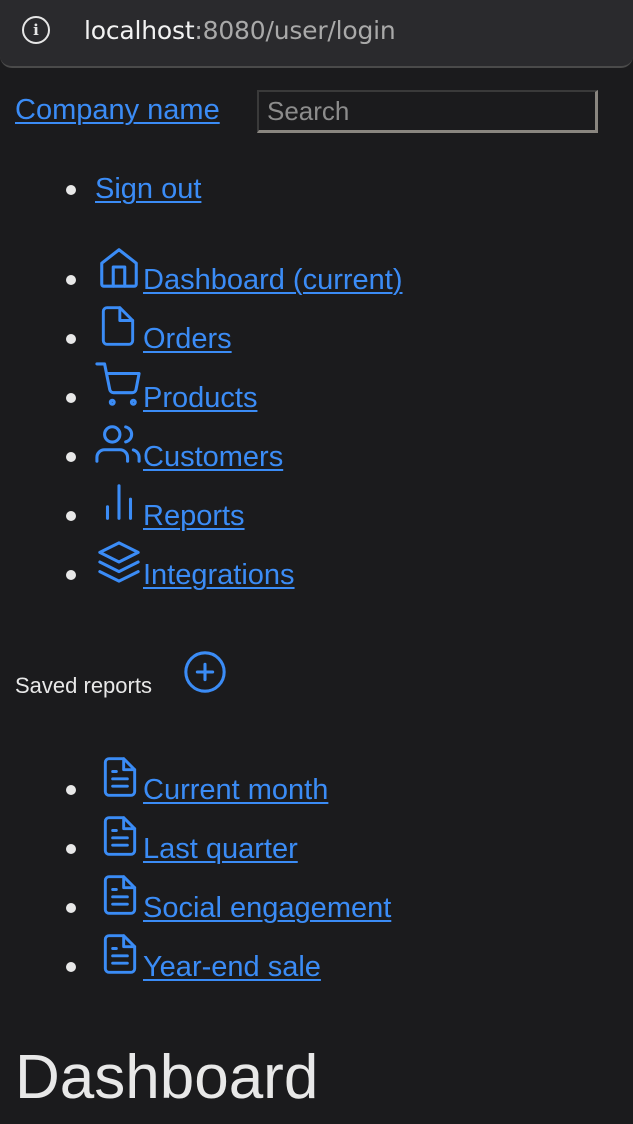 This screenshot has height=1124, width=633. What do you see at coordinates (219, 575) in the screenshot?
I see `nav-link-integrations: Integrations` at bounding box center [219, 575].